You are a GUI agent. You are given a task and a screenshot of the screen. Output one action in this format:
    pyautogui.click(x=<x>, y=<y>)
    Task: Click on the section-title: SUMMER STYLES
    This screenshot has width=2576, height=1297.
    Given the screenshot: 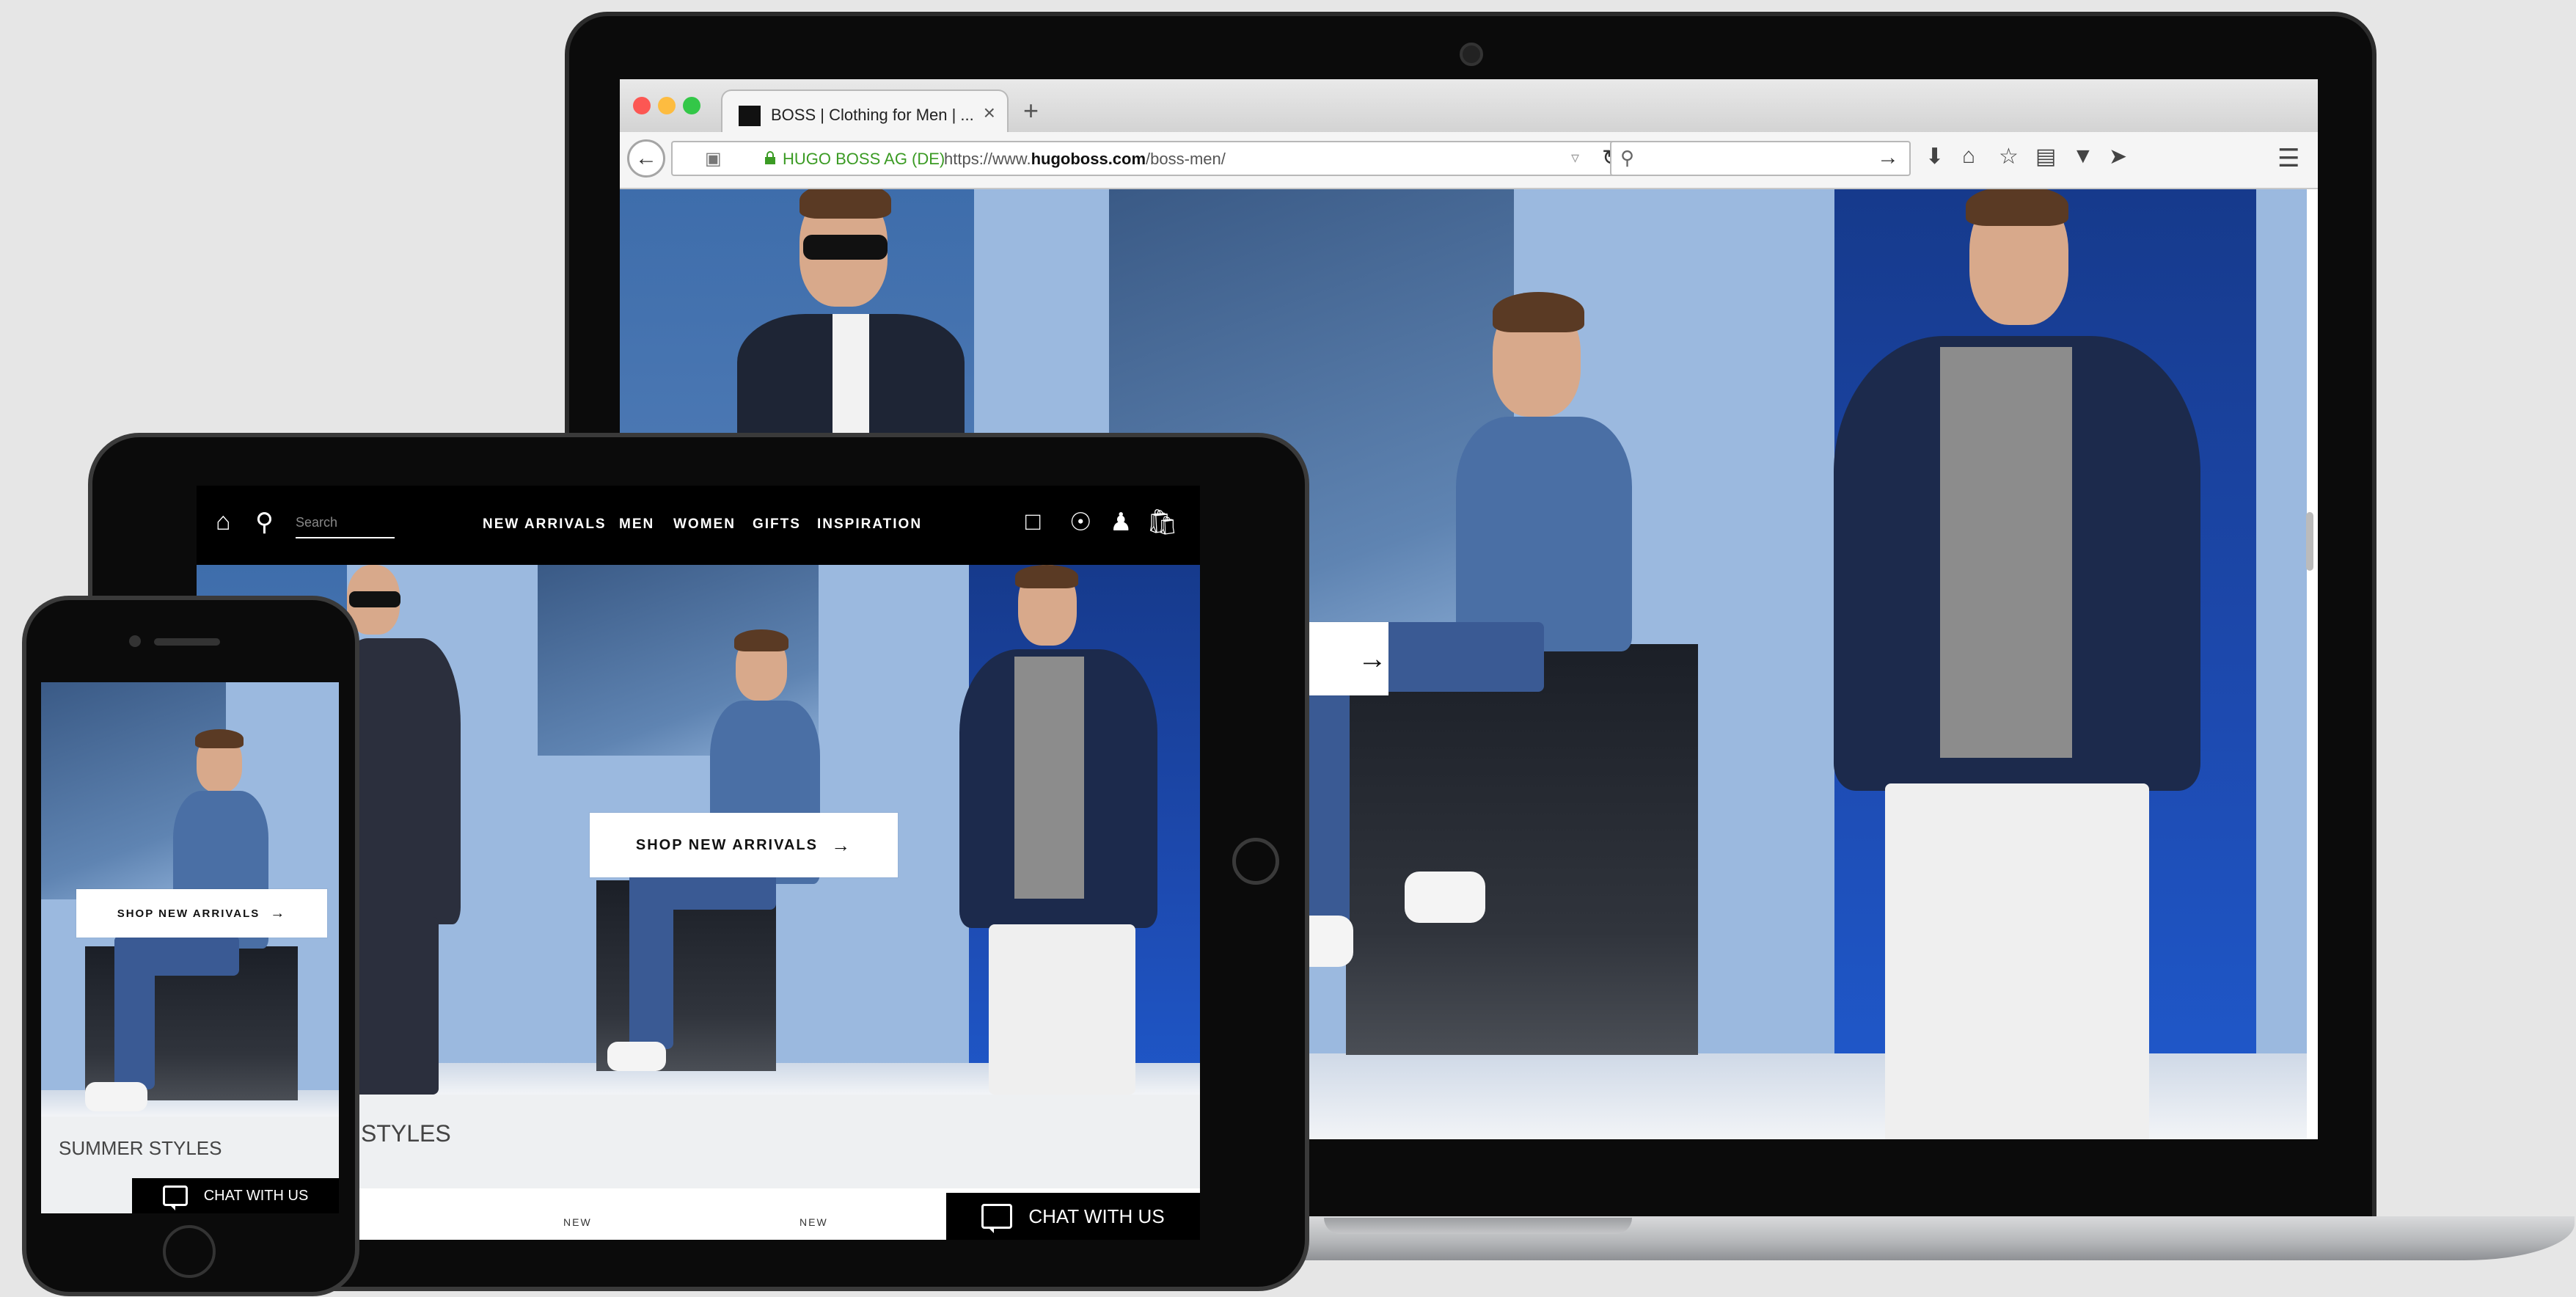 What is the action you would take?
    pyautogui.click(x=140, y=1148)
    